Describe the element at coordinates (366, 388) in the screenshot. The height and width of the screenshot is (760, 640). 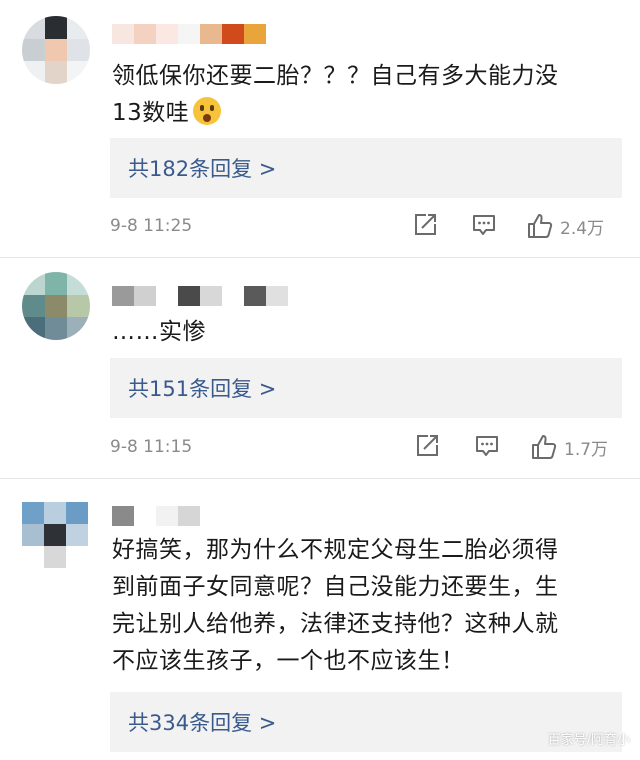
I see `reply-thread-button: 共151条回复 >` at that location.